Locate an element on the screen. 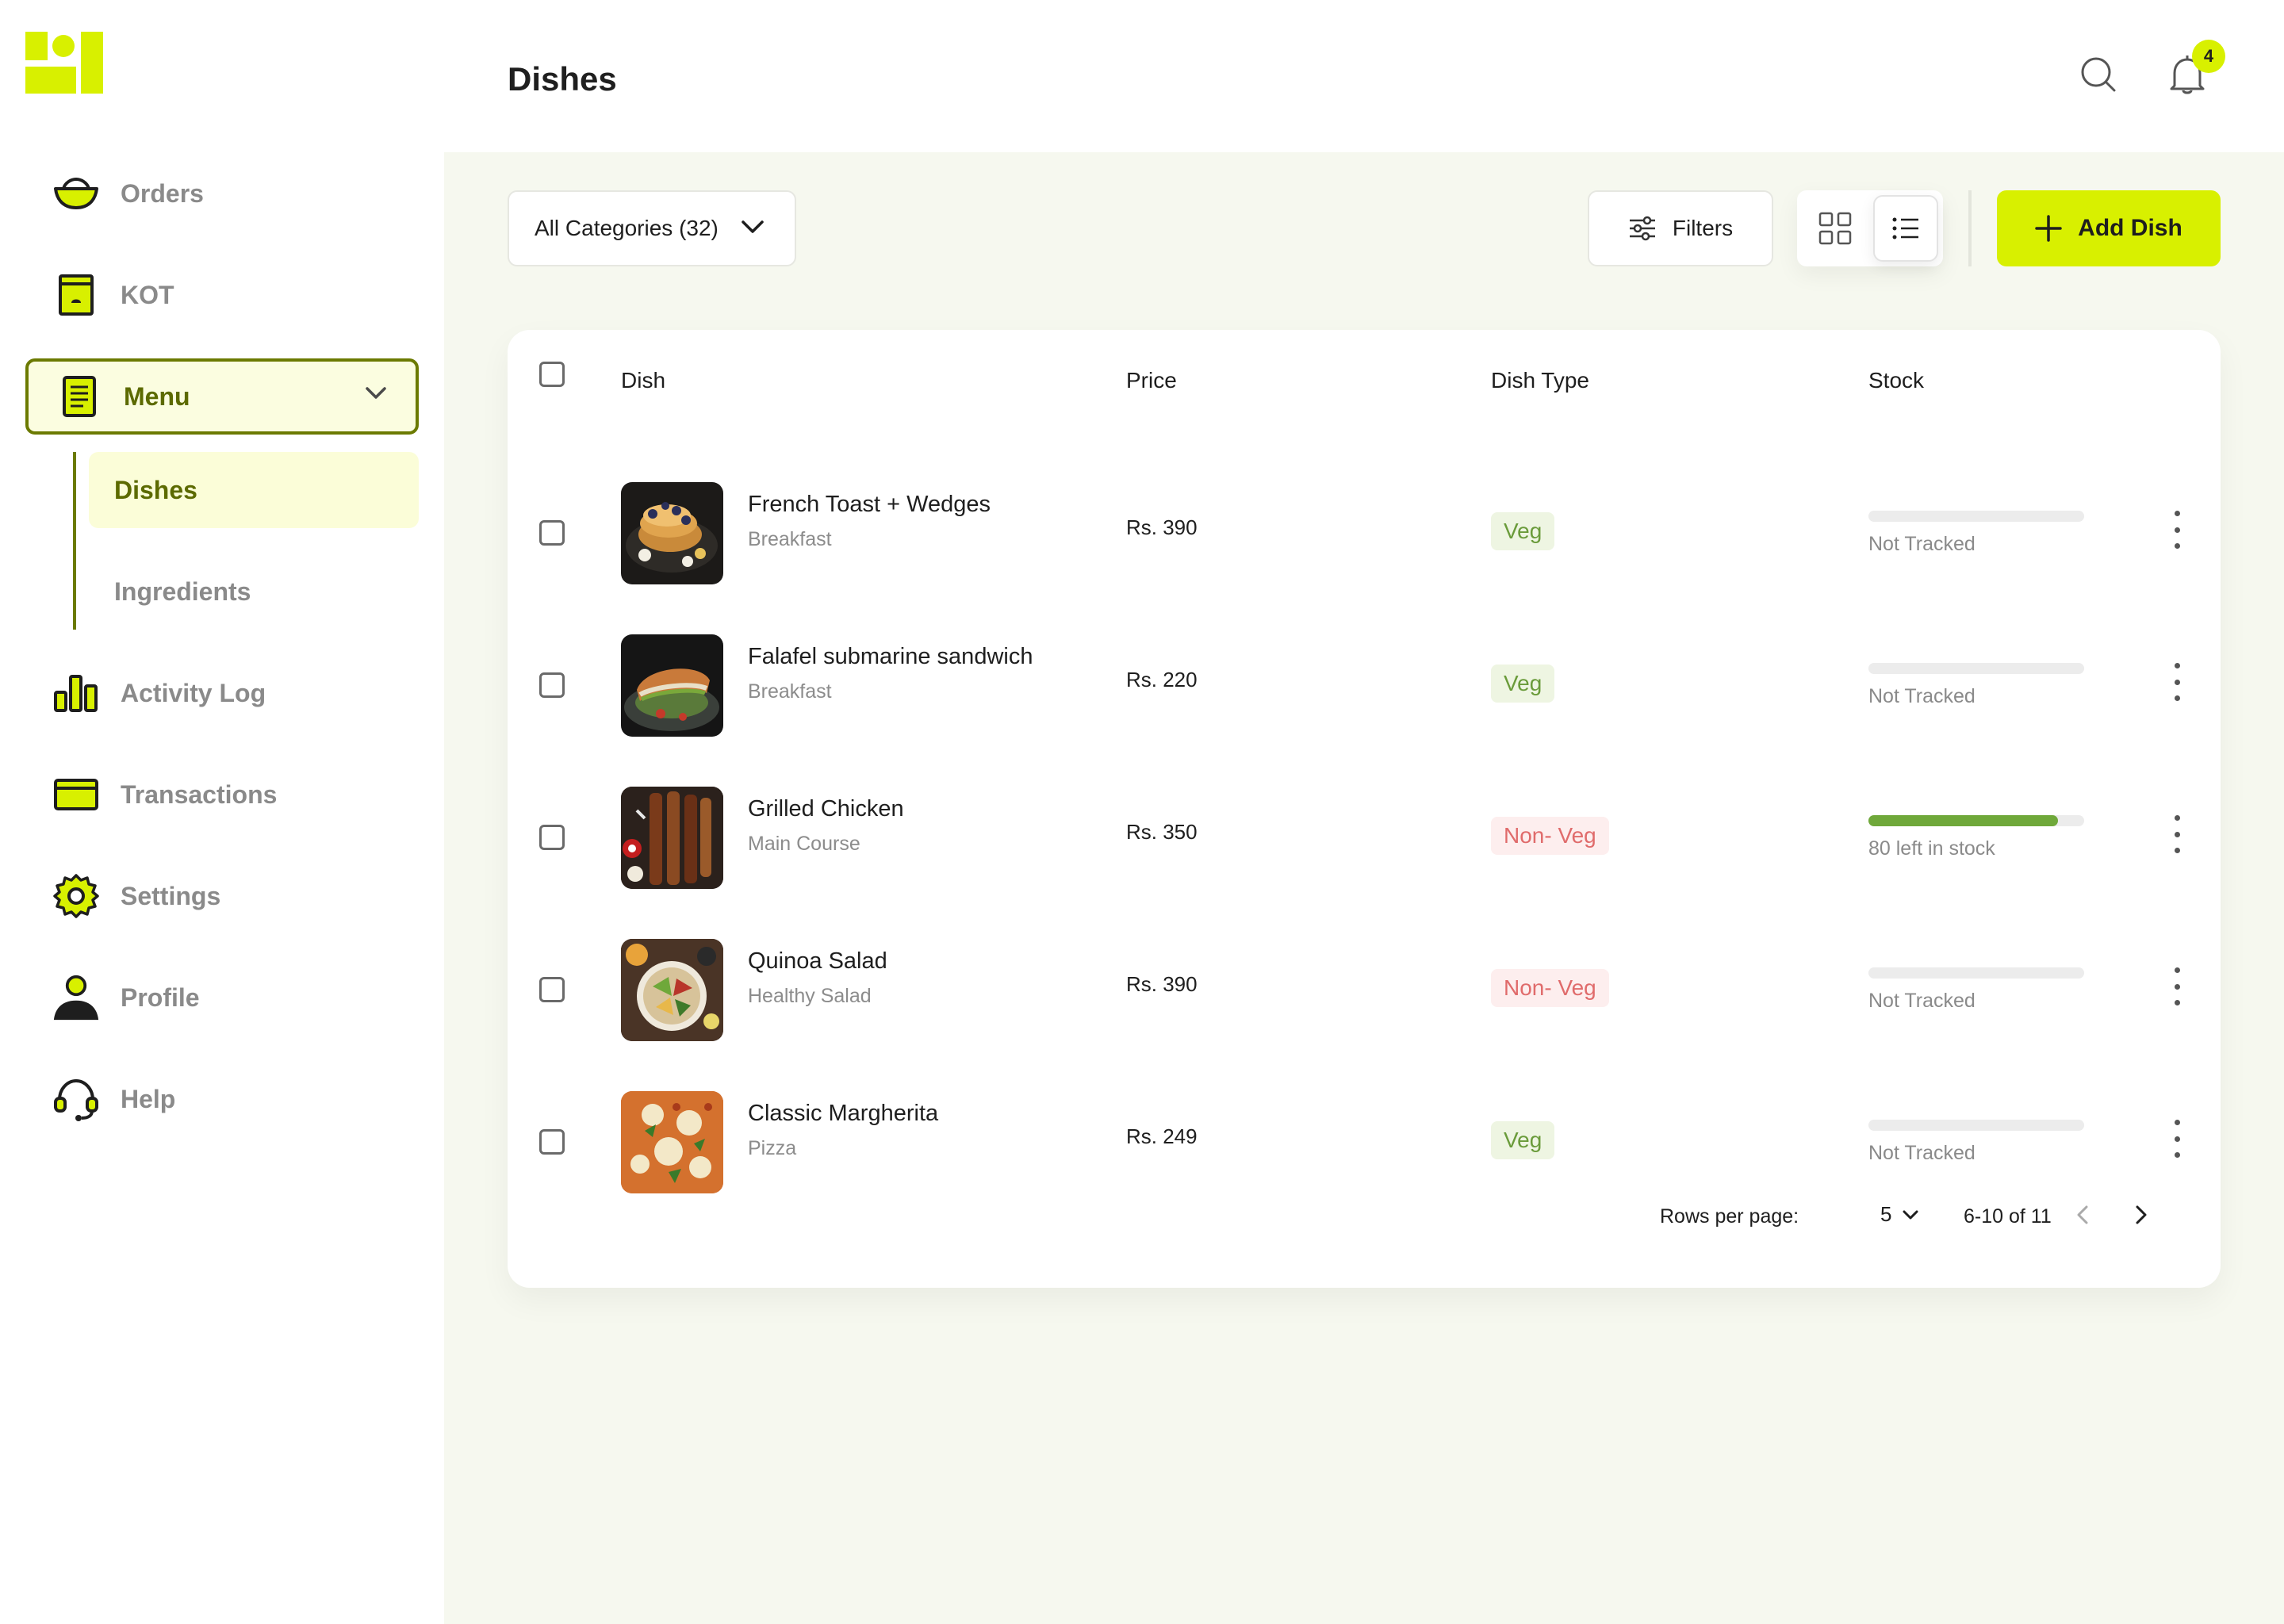 This screenshot has height=1624, width=2284. filters-label: Filters is located at coordinates (1703, 228).